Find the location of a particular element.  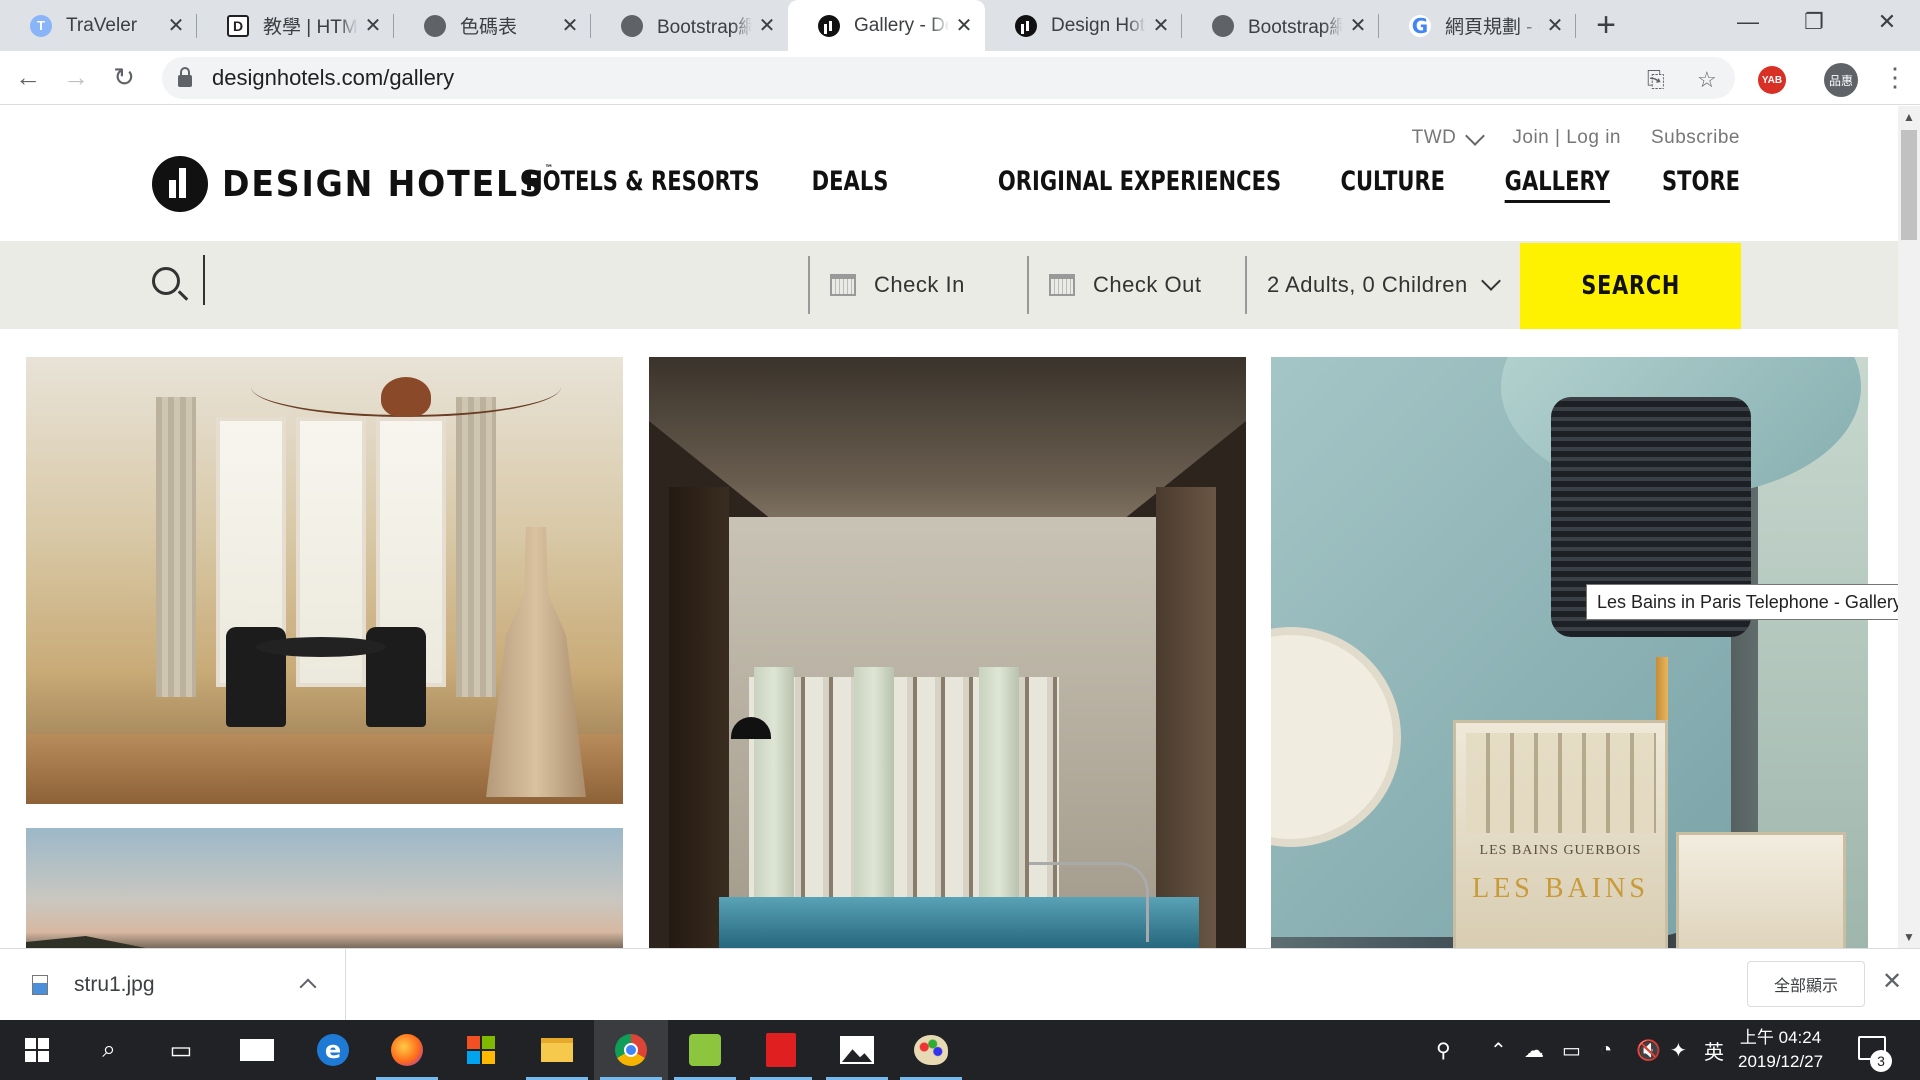

photos-icon is located at coordinates (857, 1050).